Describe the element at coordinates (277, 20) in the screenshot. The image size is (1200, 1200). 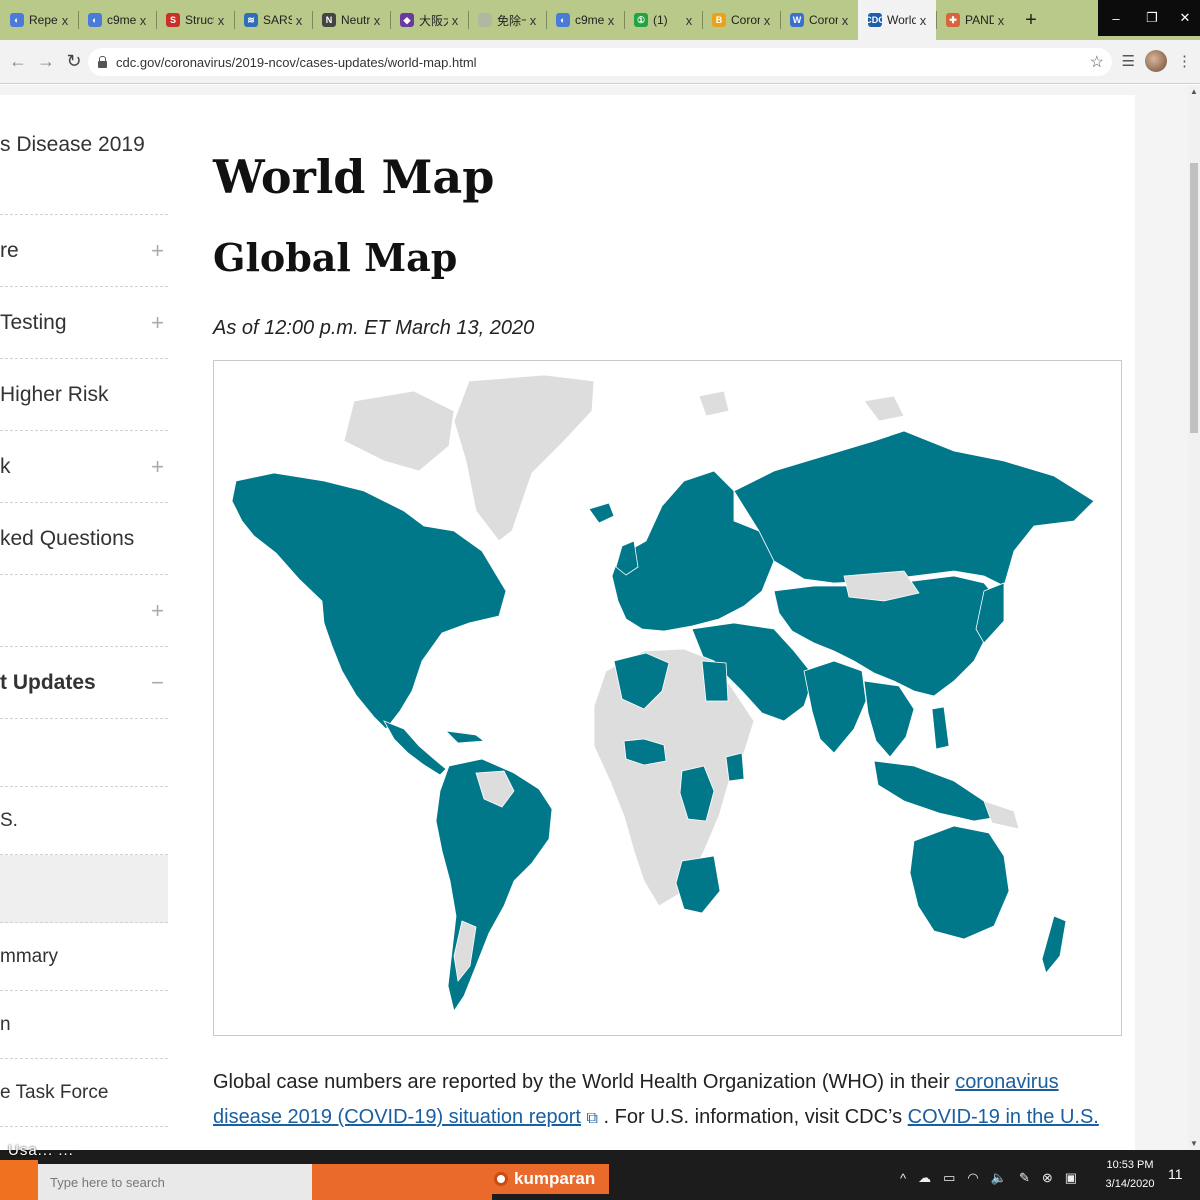
I see `tab-title: SARS-` at that location.